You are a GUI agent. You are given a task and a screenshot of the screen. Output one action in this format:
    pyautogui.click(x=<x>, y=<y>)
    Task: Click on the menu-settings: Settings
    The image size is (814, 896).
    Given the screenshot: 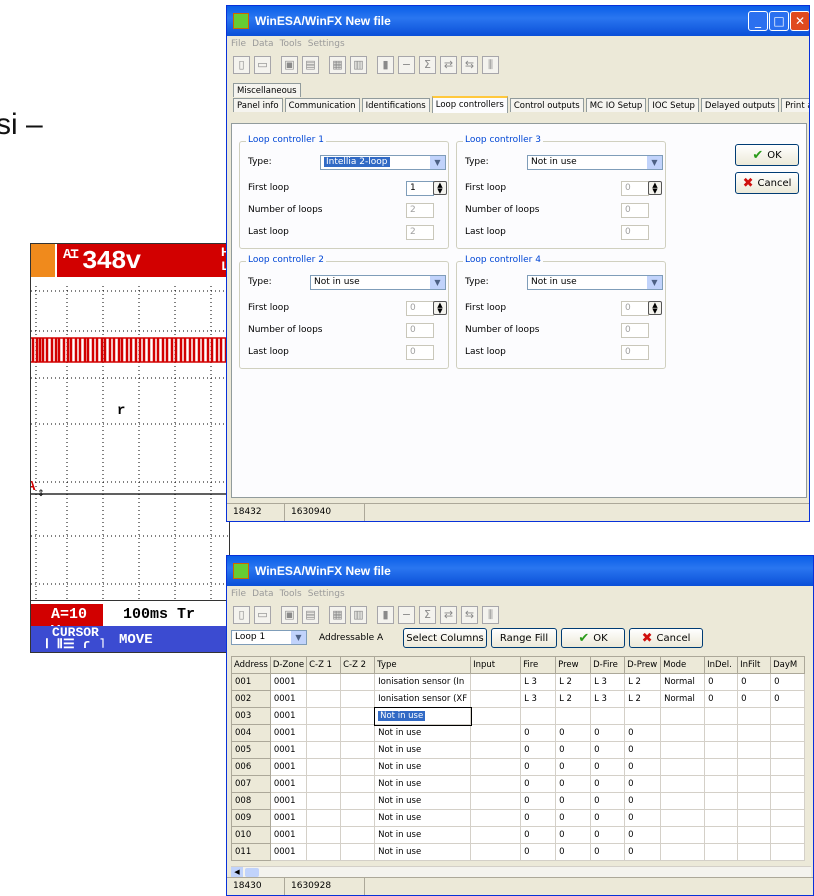 What is the action you would take?
    pyautogui.click(x=326, y=44)
    